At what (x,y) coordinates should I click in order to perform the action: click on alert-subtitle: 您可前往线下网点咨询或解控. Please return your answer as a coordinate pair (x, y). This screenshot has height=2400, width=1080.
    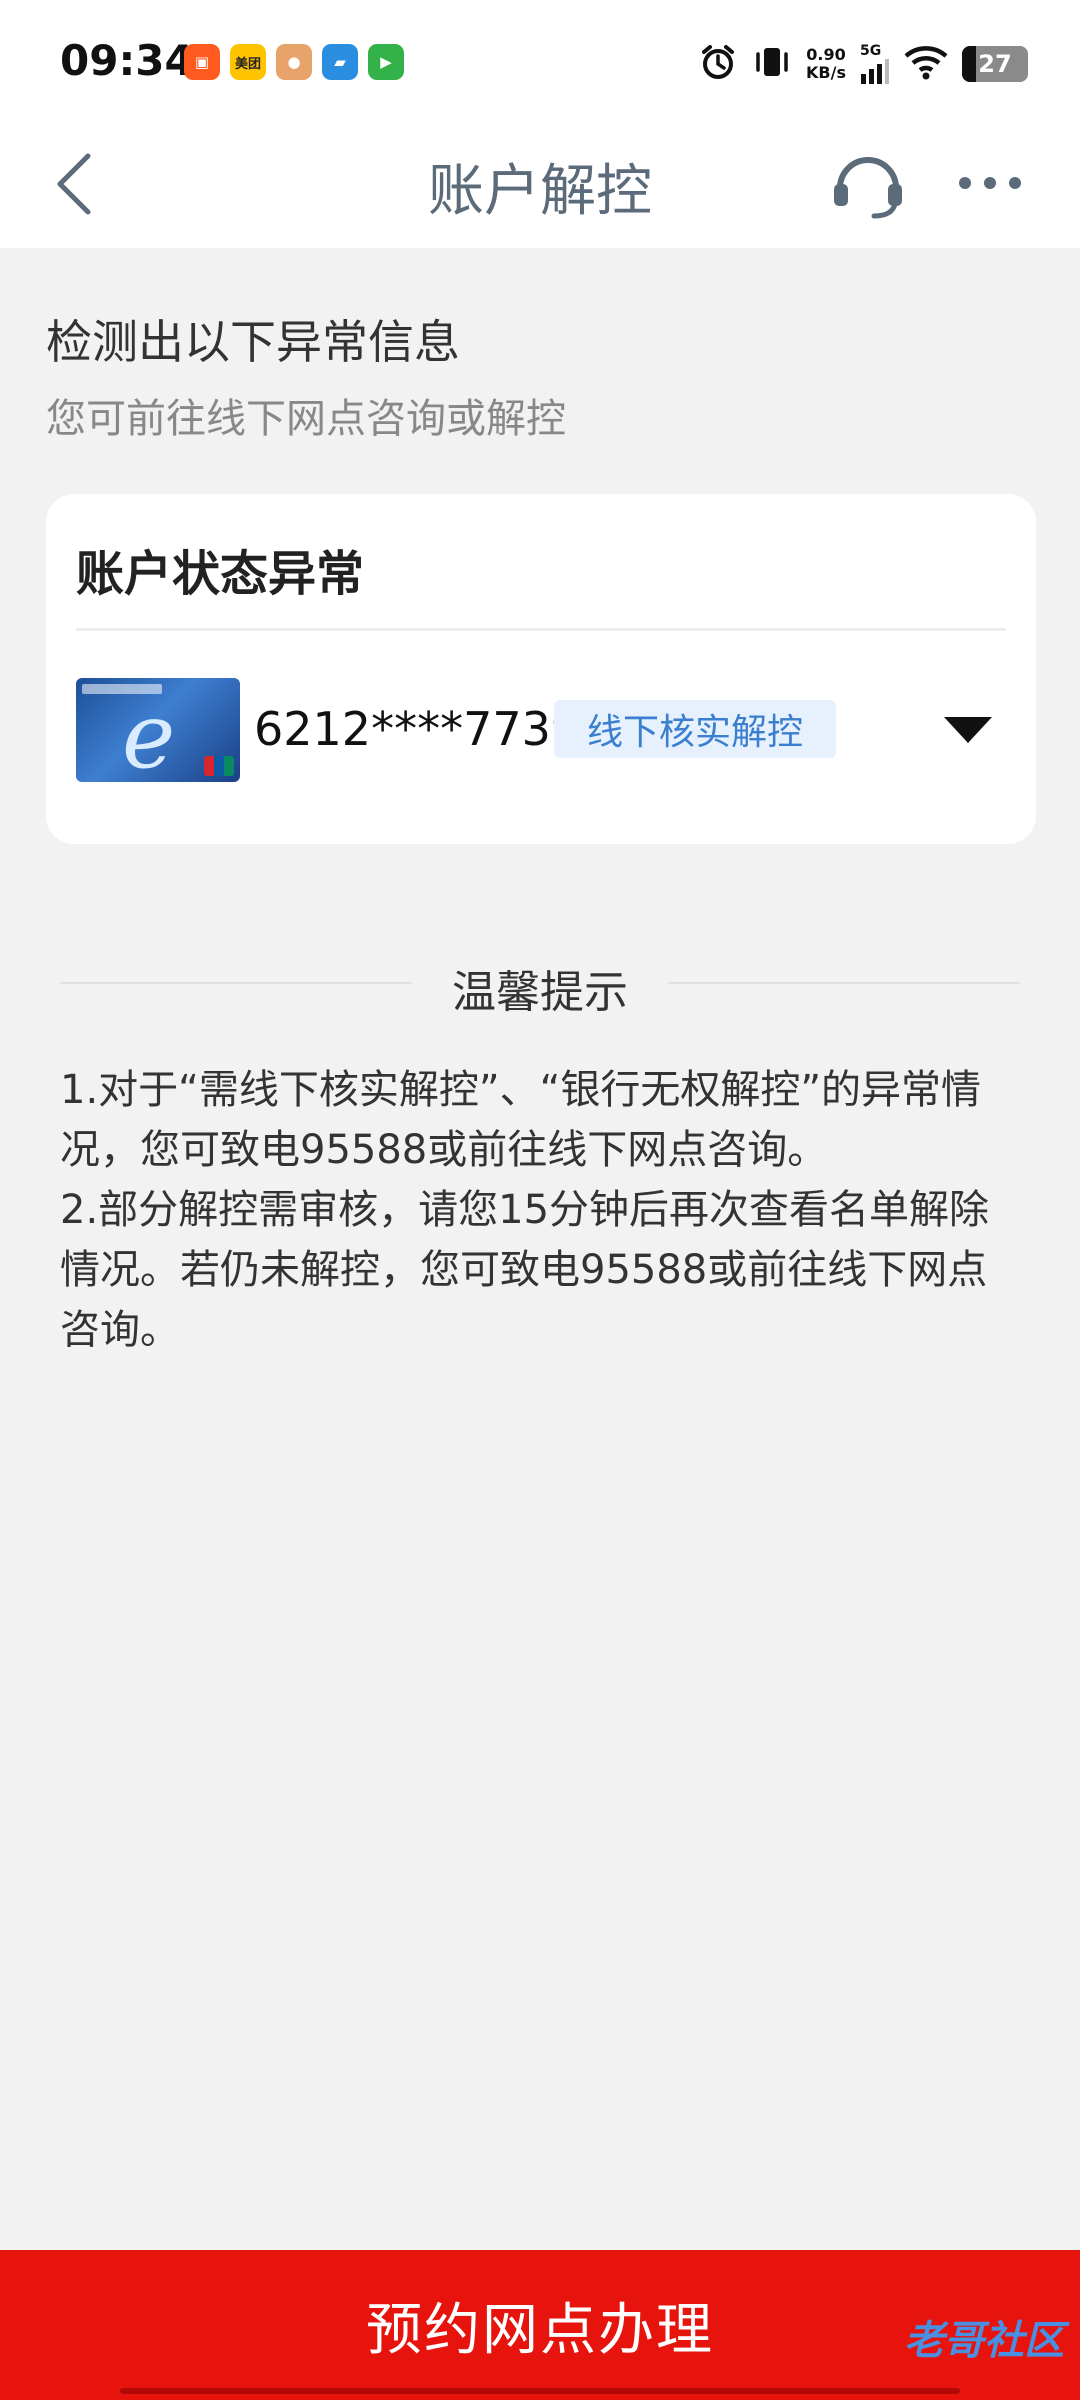
    Looking at the image, I should click on (306, 419).